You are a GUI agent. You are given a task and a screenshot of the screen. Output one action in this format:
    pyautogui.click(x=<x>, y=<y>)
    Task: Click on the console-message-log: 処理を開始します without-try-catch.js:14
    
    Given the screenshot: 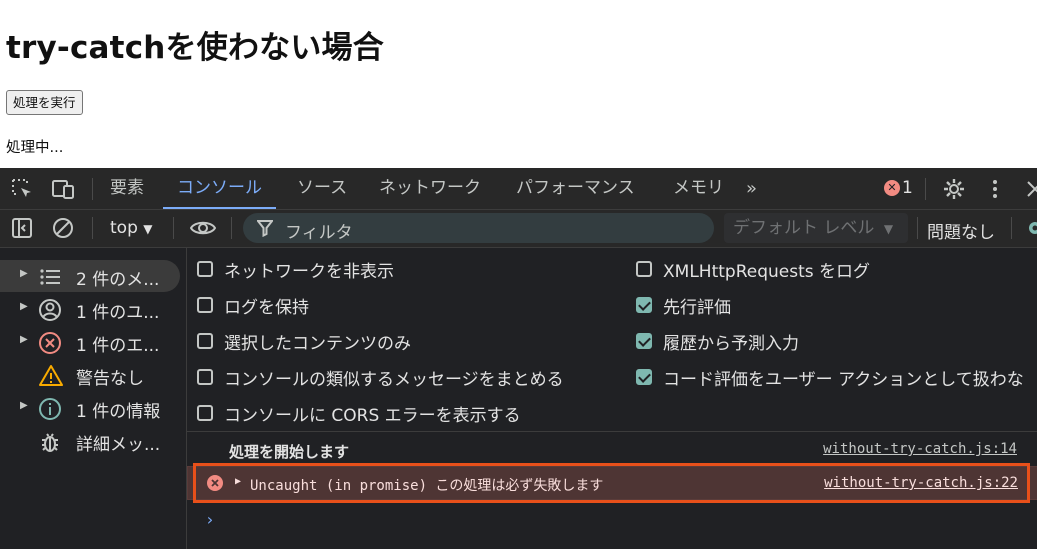 What is the action you would take?
    pyautogui.click(x=612, y=449)
    